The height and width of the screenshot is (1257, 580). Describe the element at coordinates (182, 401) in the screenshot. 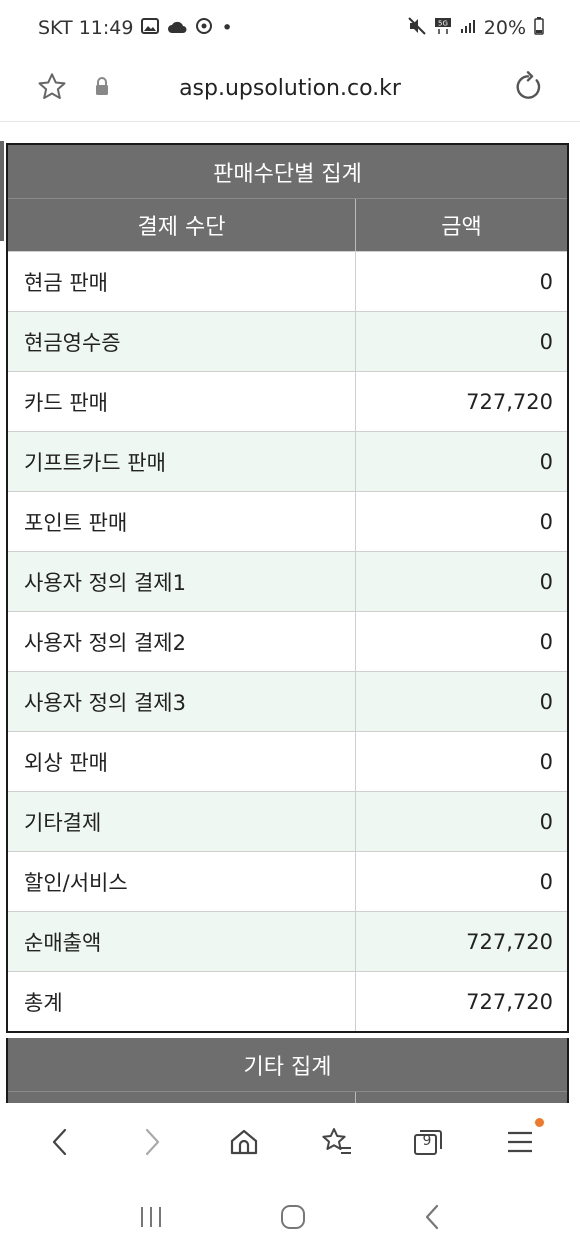

I see `payment-method-label: 카드 판매` at that location.